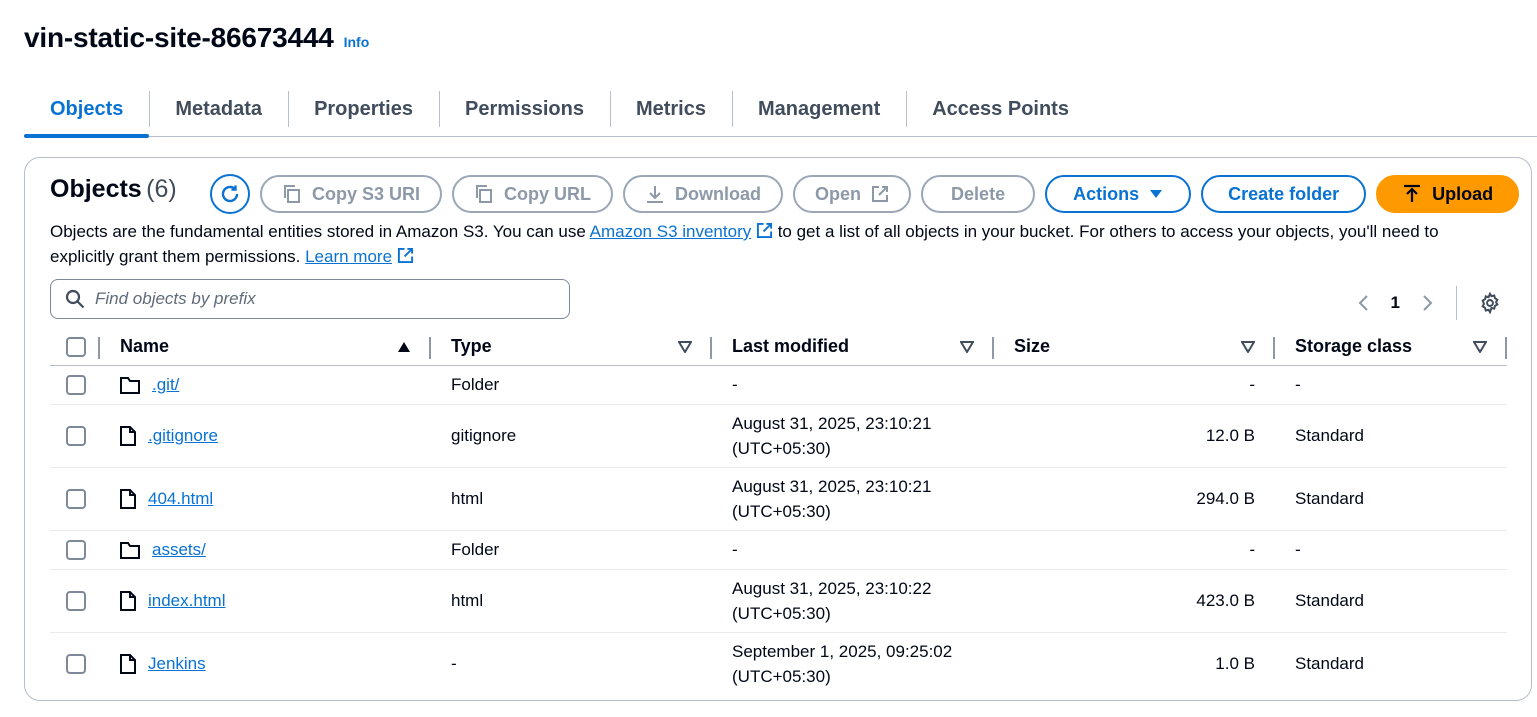 The width and height of the screenshot is (1537, 717). What do you see at coordinates (179, 550) in the screenshot?
I see `object-name-link: assets/` at bounding box center [179, 550].